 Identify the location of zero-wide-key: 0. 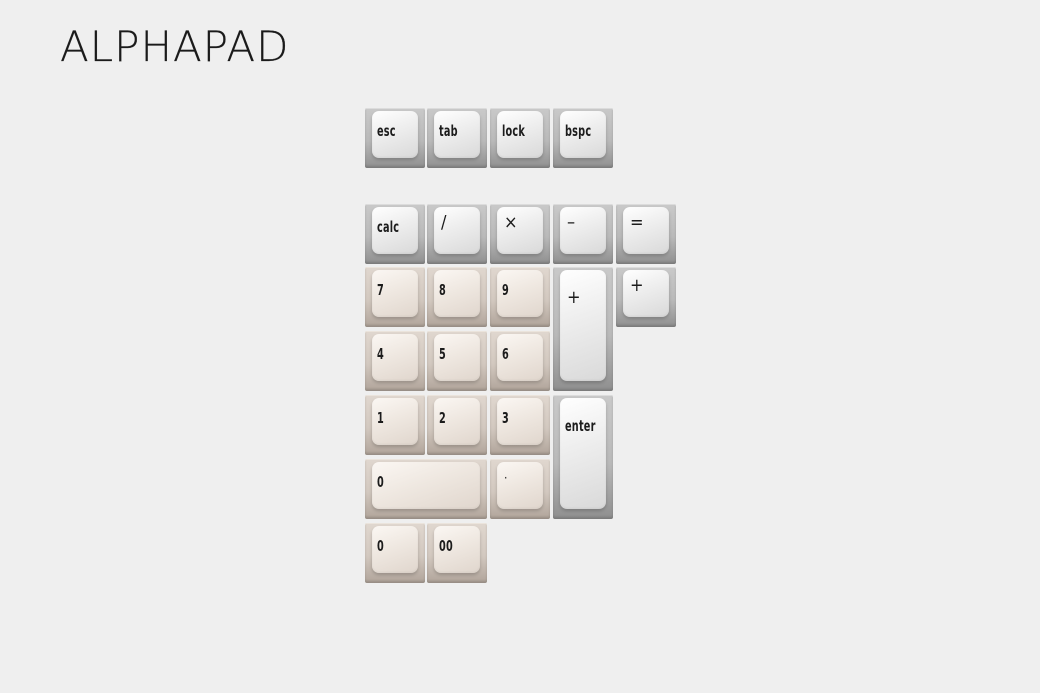
(426, 489).